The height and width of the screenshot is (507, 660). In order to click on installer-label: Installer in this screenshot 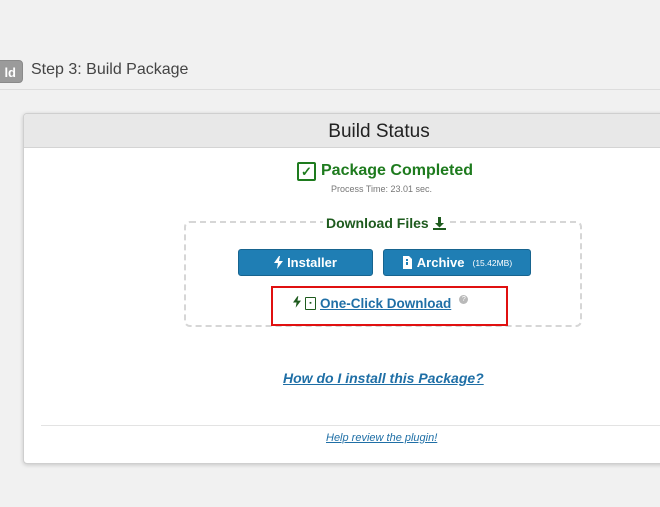, I will do `click(312, 262)`.